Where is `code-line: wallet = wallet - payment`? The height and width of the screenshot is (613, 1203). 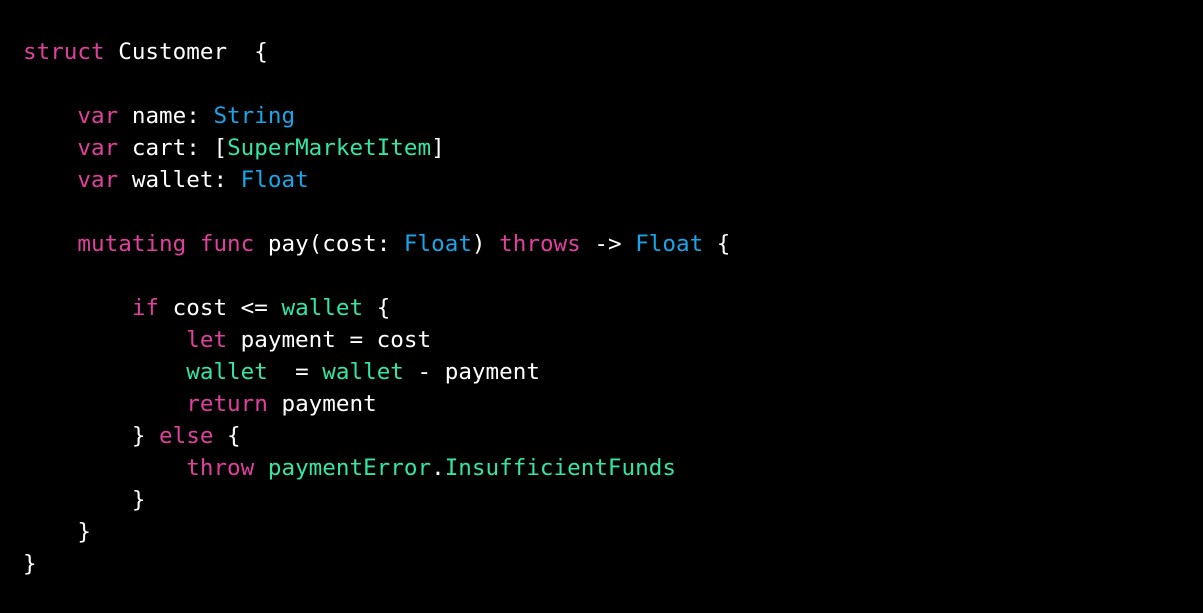 code-line: wallet = wallet - payment is located at coordinates (376, 372).